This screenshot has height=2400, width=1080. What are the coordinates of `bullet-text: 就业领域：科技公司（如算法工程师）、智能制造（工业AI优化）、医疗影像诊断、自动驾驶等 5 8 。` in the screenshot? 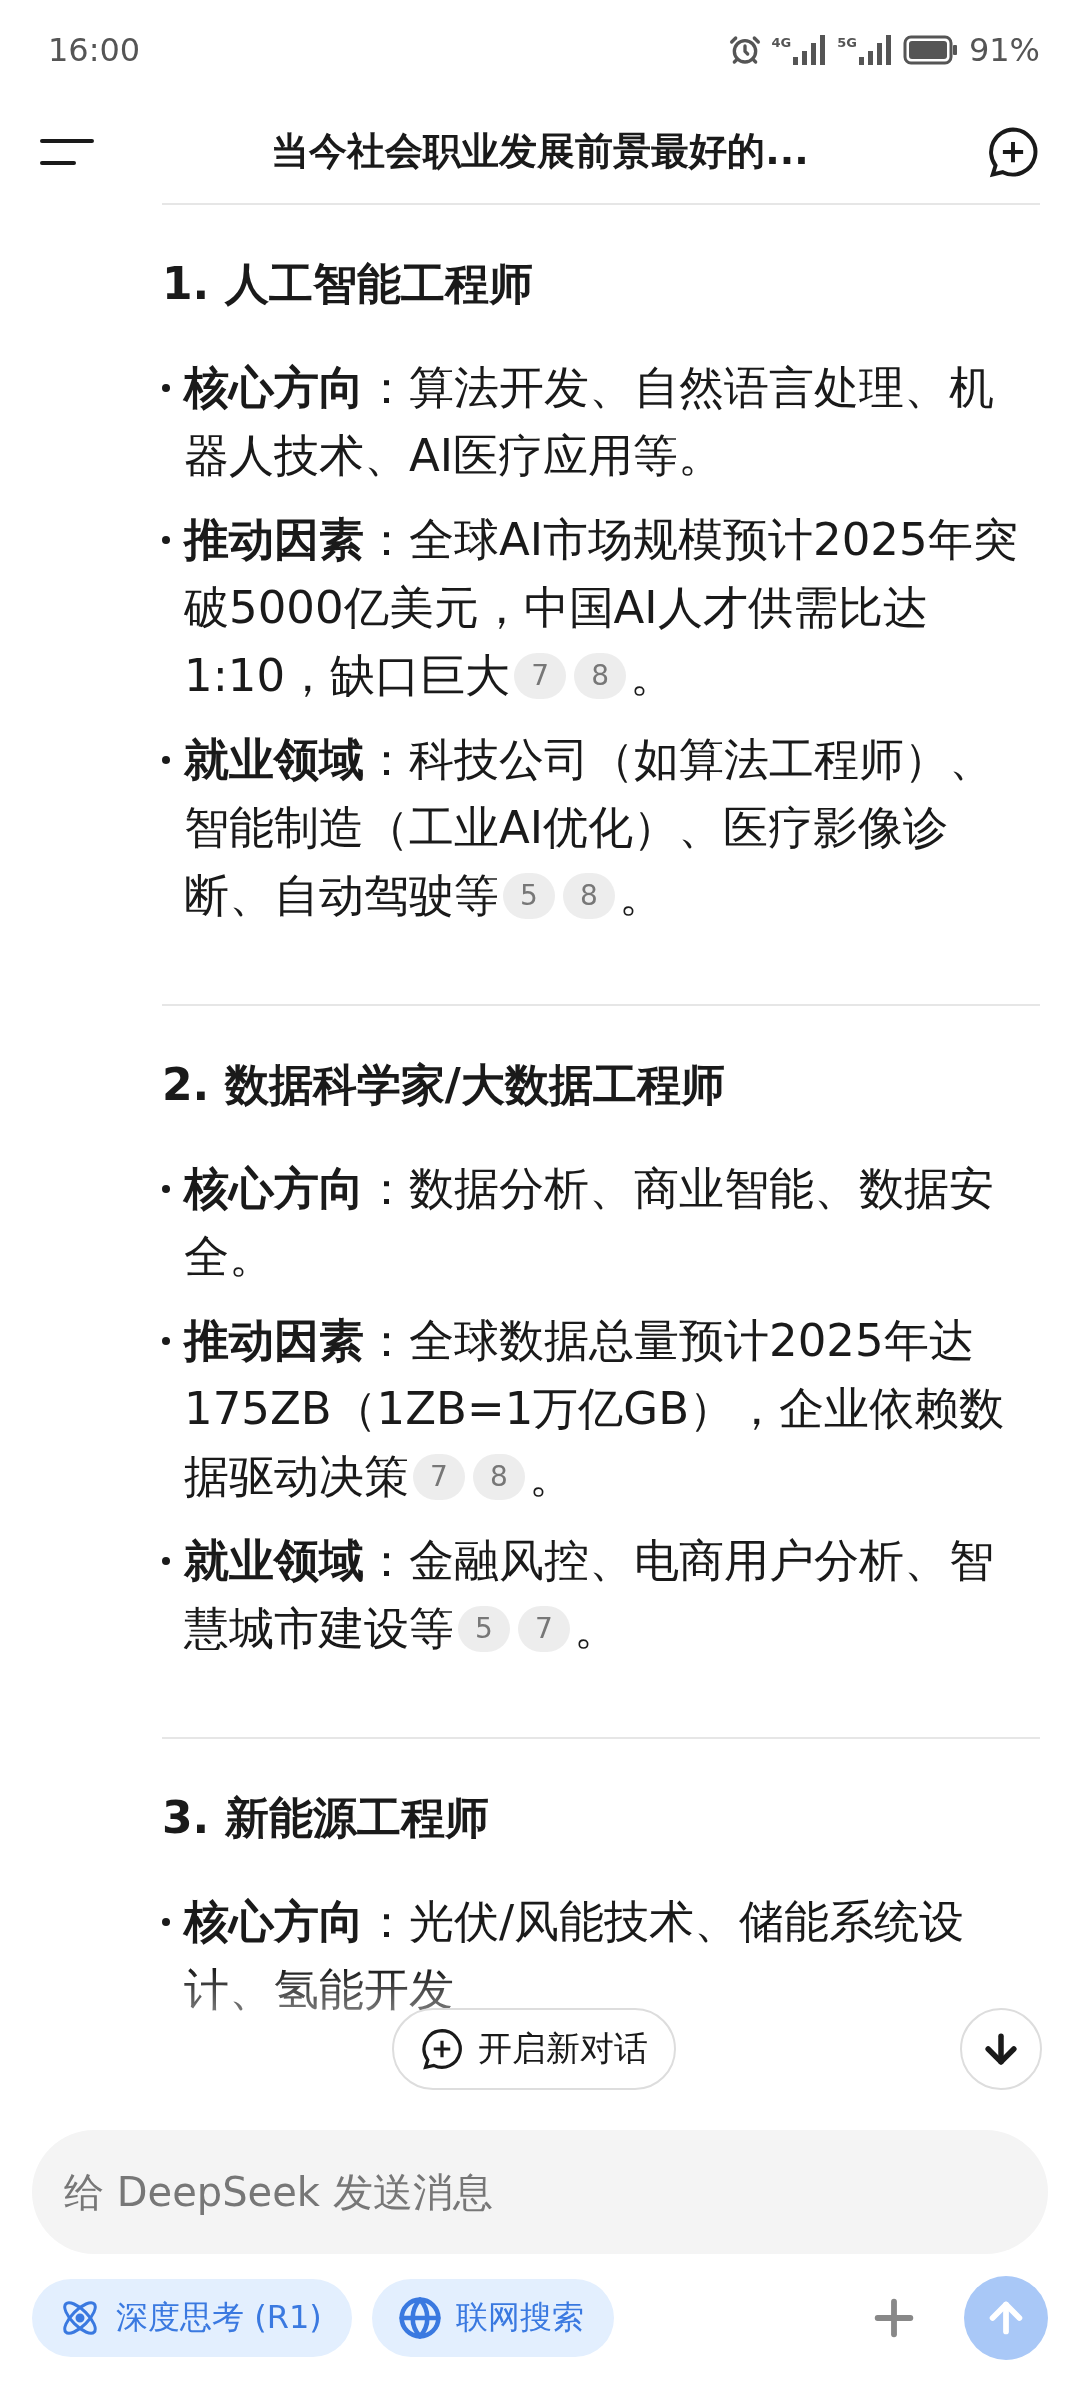 It's located at (589, 828).